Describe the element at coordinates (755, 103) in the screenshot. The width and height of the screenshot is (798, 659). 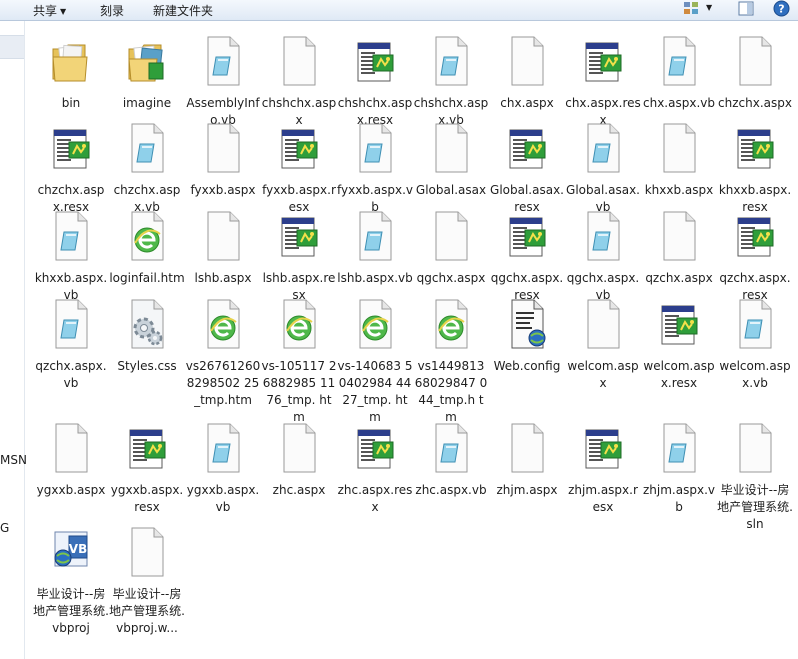
I see `file-name: chzchx.aspx` at that location.